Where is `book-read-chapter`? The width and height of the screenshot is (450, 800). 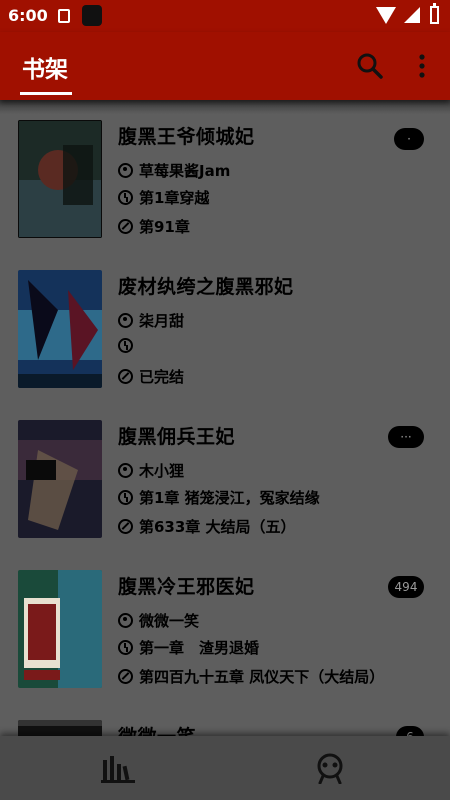 book-read-chapter is located at coordinates (128, 346).